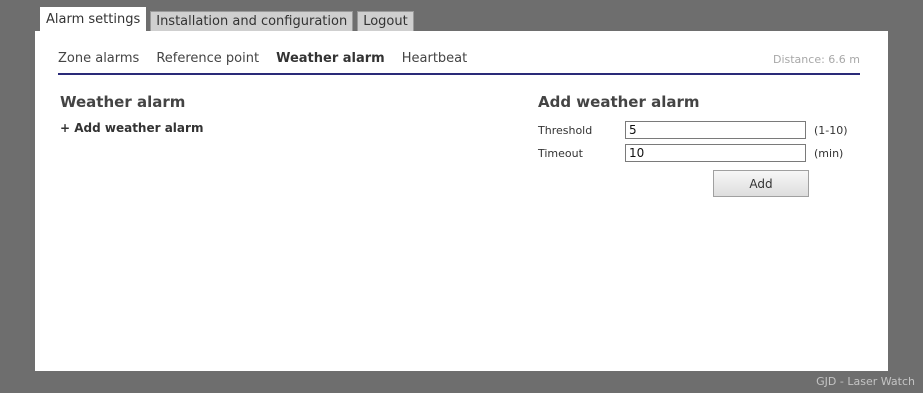 The height and width of the screenshot is (393, 923). Describe the element at coordinates (816, 59) in the screenshot. I see `distance-readout: Distance: 6.6 m` at that location.